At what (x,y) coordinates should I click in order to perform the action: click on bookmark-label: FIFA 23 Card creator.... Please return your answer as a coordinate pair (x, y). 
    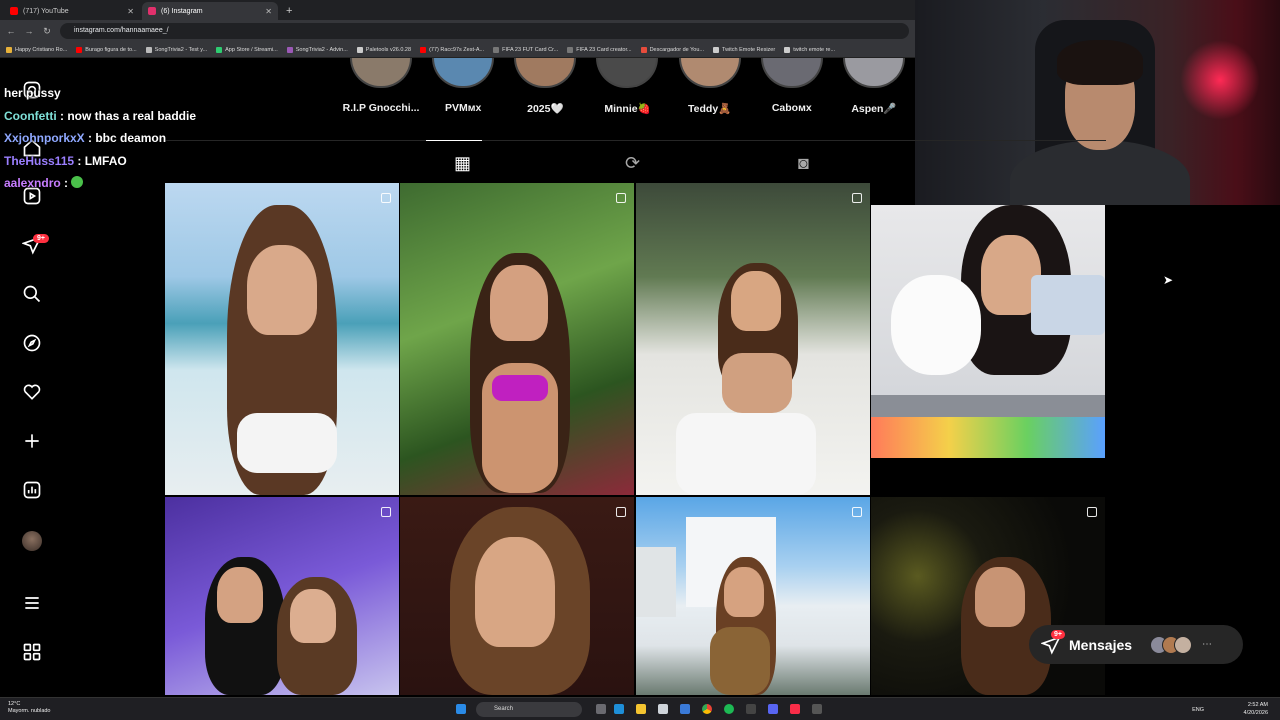
    Looking at the image, I should click on (604, 49).